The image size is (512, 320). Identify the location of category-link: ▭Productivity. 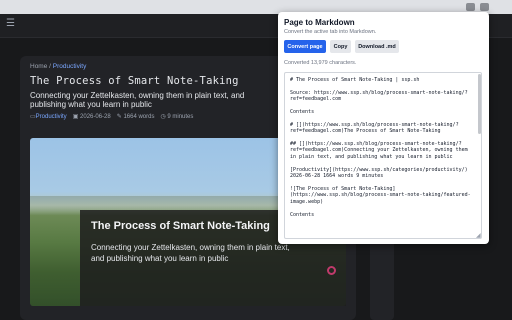
(48, 116).